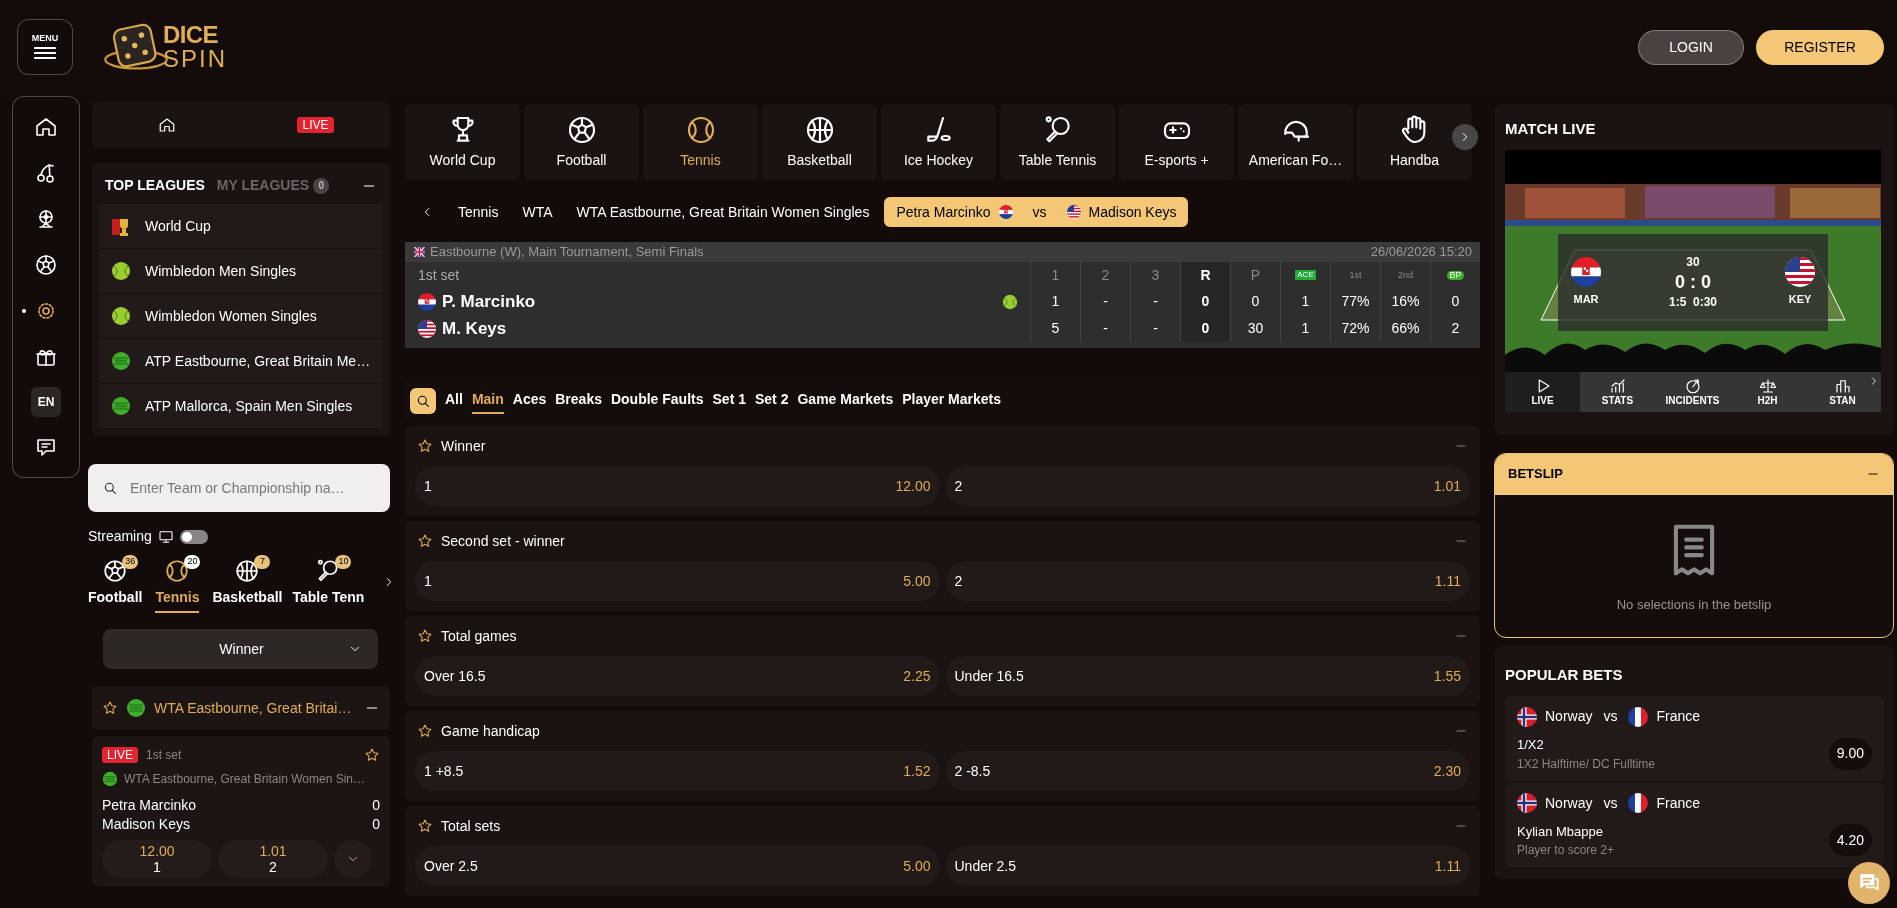  What do you see at coordinates (193, 536) in the screenshot?
I see `streaming-toggle` at bounding box center [193, 536].